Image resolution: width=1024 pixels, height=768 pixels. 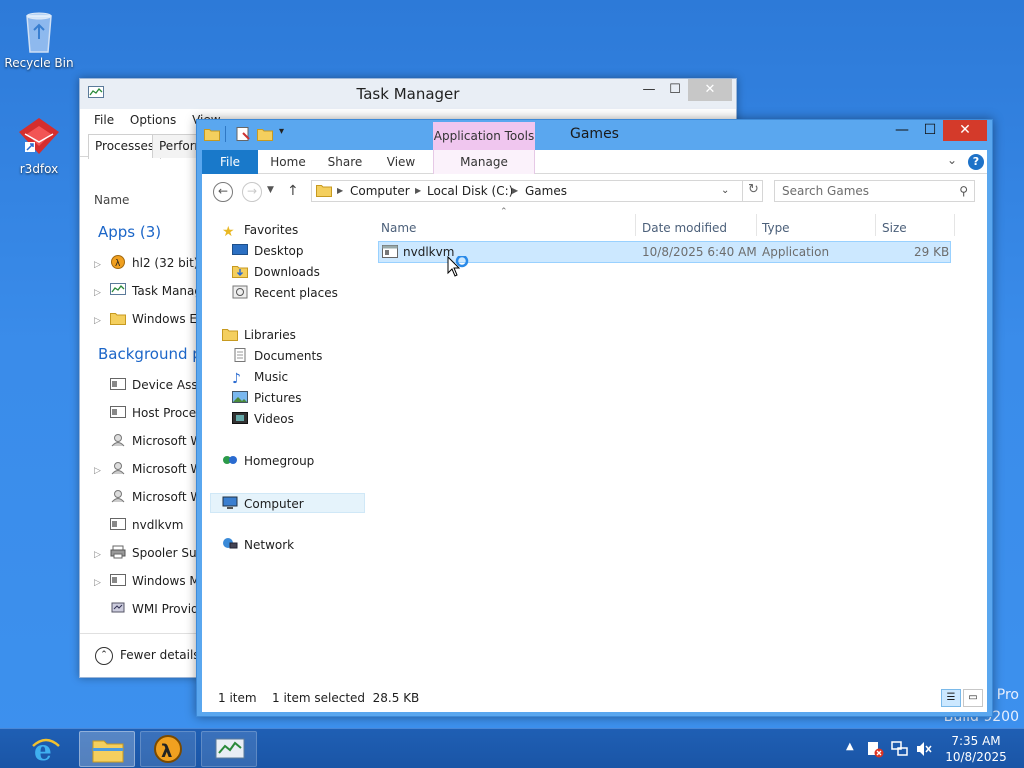 What do you see at coordinates (148, 354) in the screenshot?
I see `background-processes-heading: Background processes` at bounding box center [148, 354].